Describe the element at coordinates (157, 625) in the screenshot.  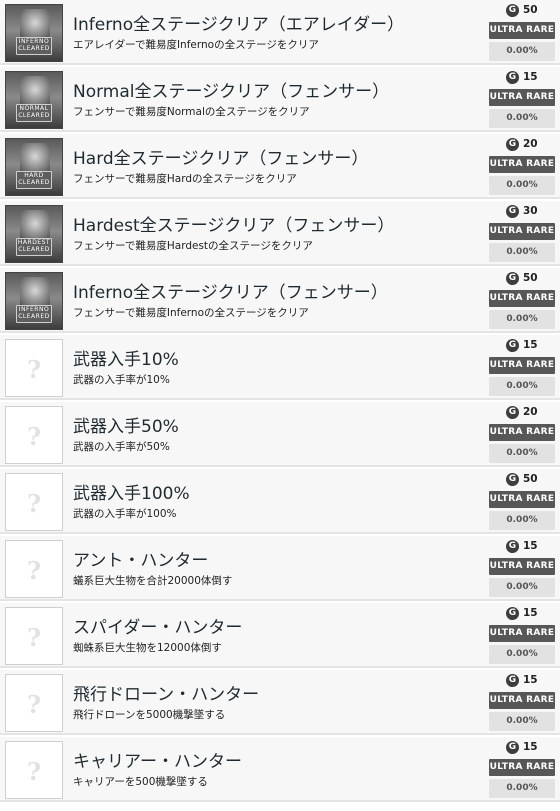
I see `achievement-title: スパイダー・ハンター` at that location.